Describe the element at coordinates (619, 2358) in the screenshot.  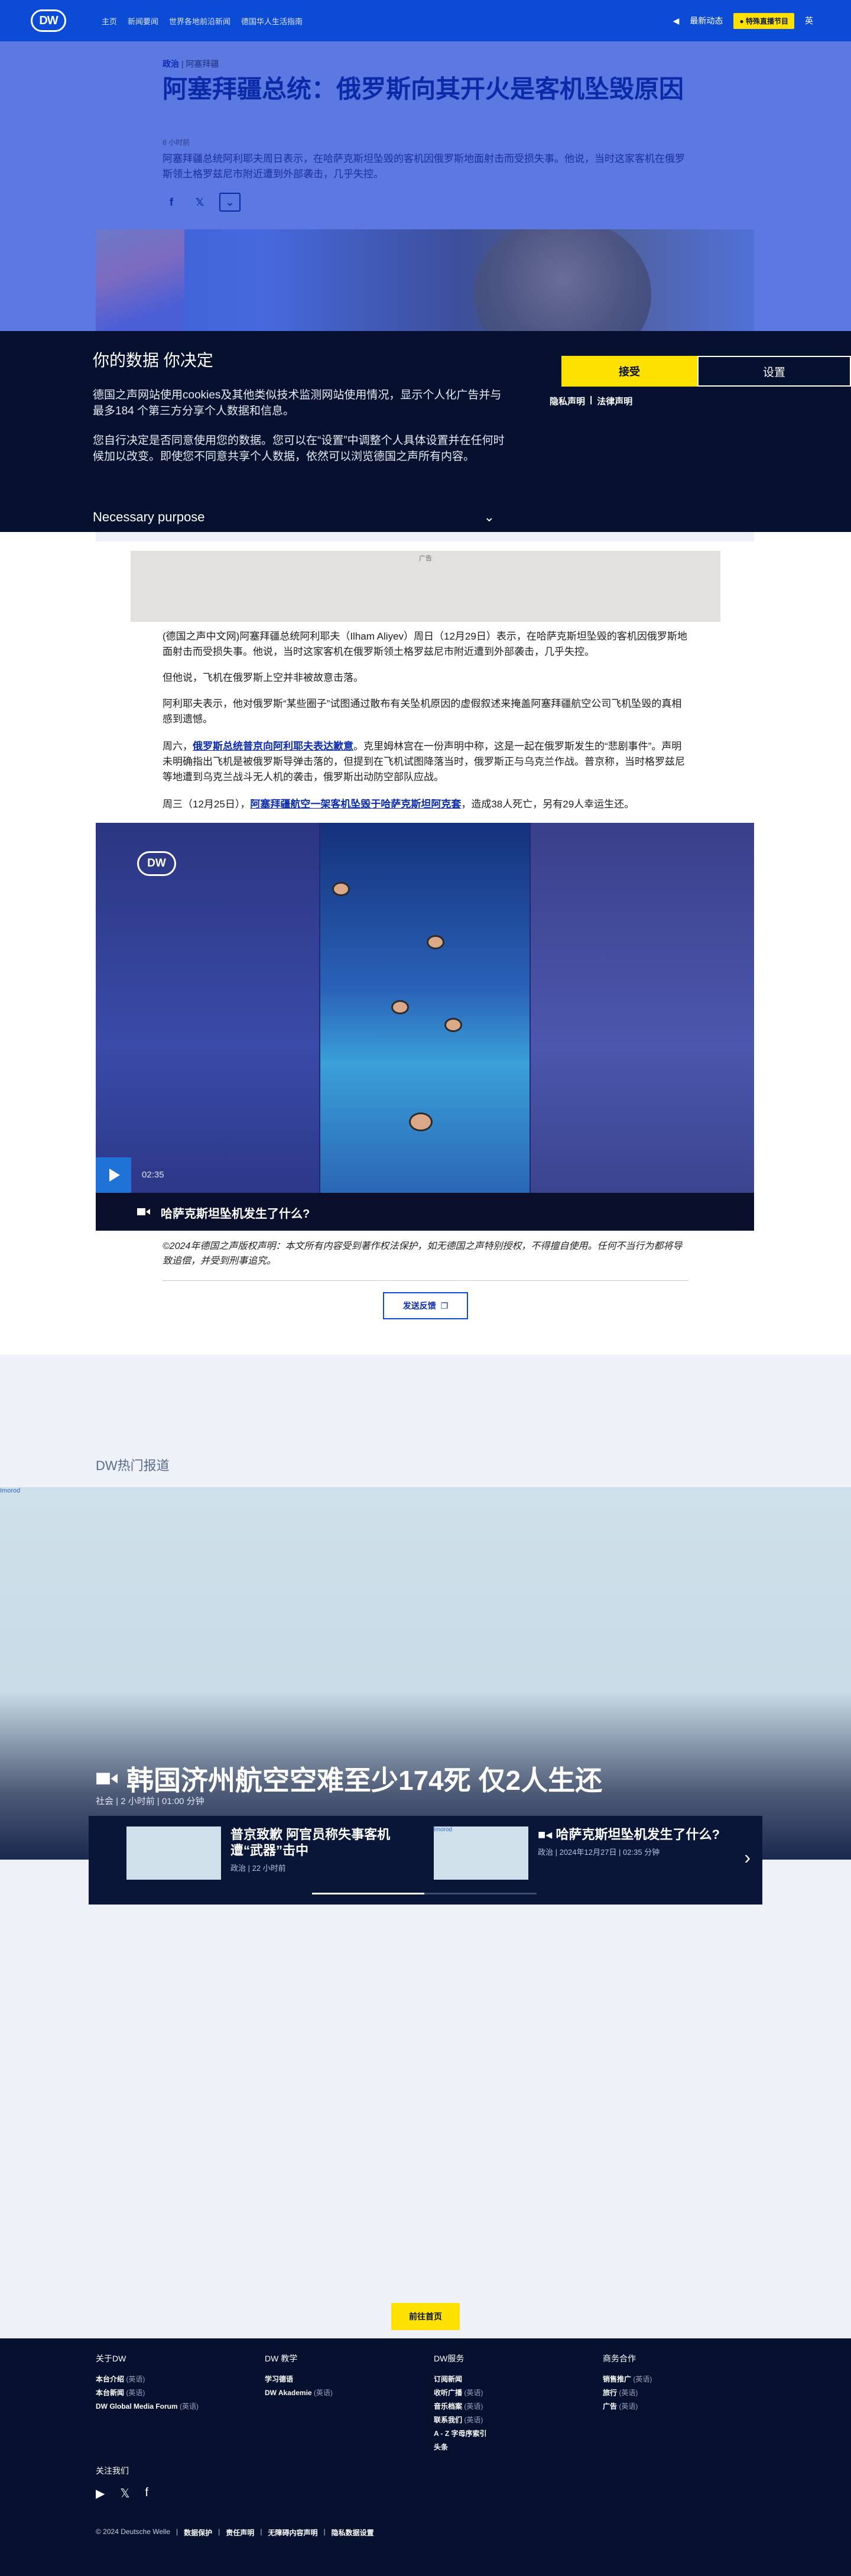
I see `footer-col-title: 商务合作` at that location.